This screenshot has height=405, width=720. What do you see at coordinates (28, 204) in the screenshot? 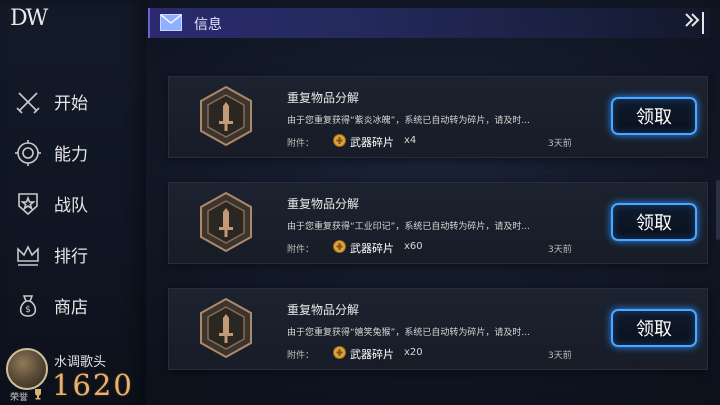
I see `star-shield-icon` at bounding box center [28, 204].